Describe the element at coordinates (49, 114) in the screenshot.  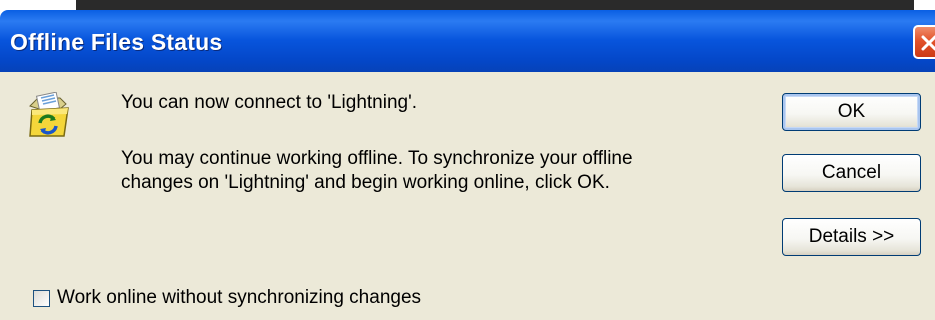
I see `offline-files-sync-icon` at that location.